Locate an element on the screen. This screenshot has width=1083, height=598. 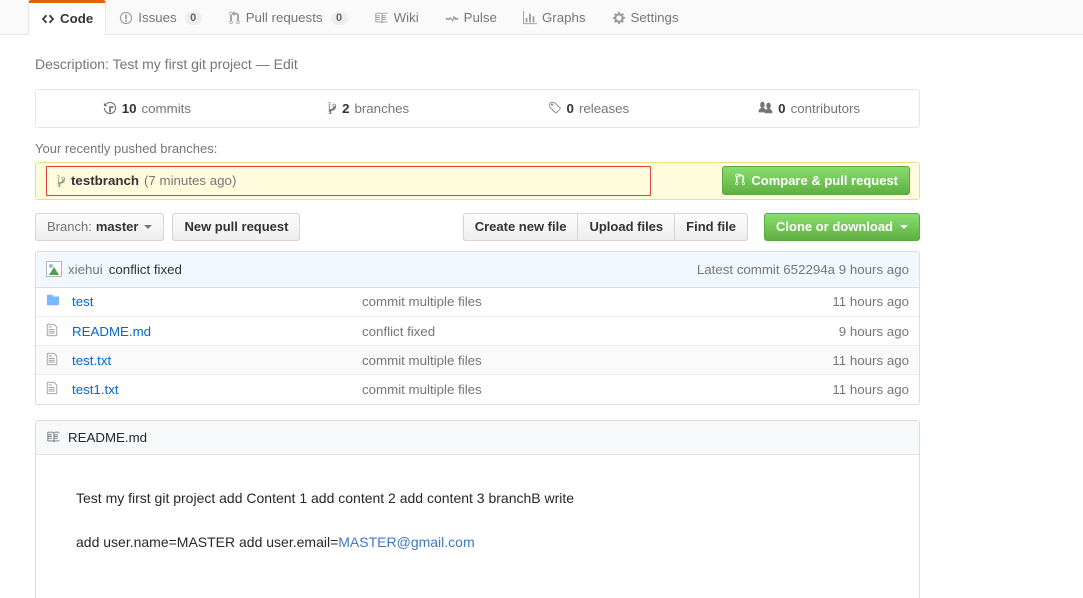
commit-author-group: xiehui conflict fixed is located at coordinates (114, 269).